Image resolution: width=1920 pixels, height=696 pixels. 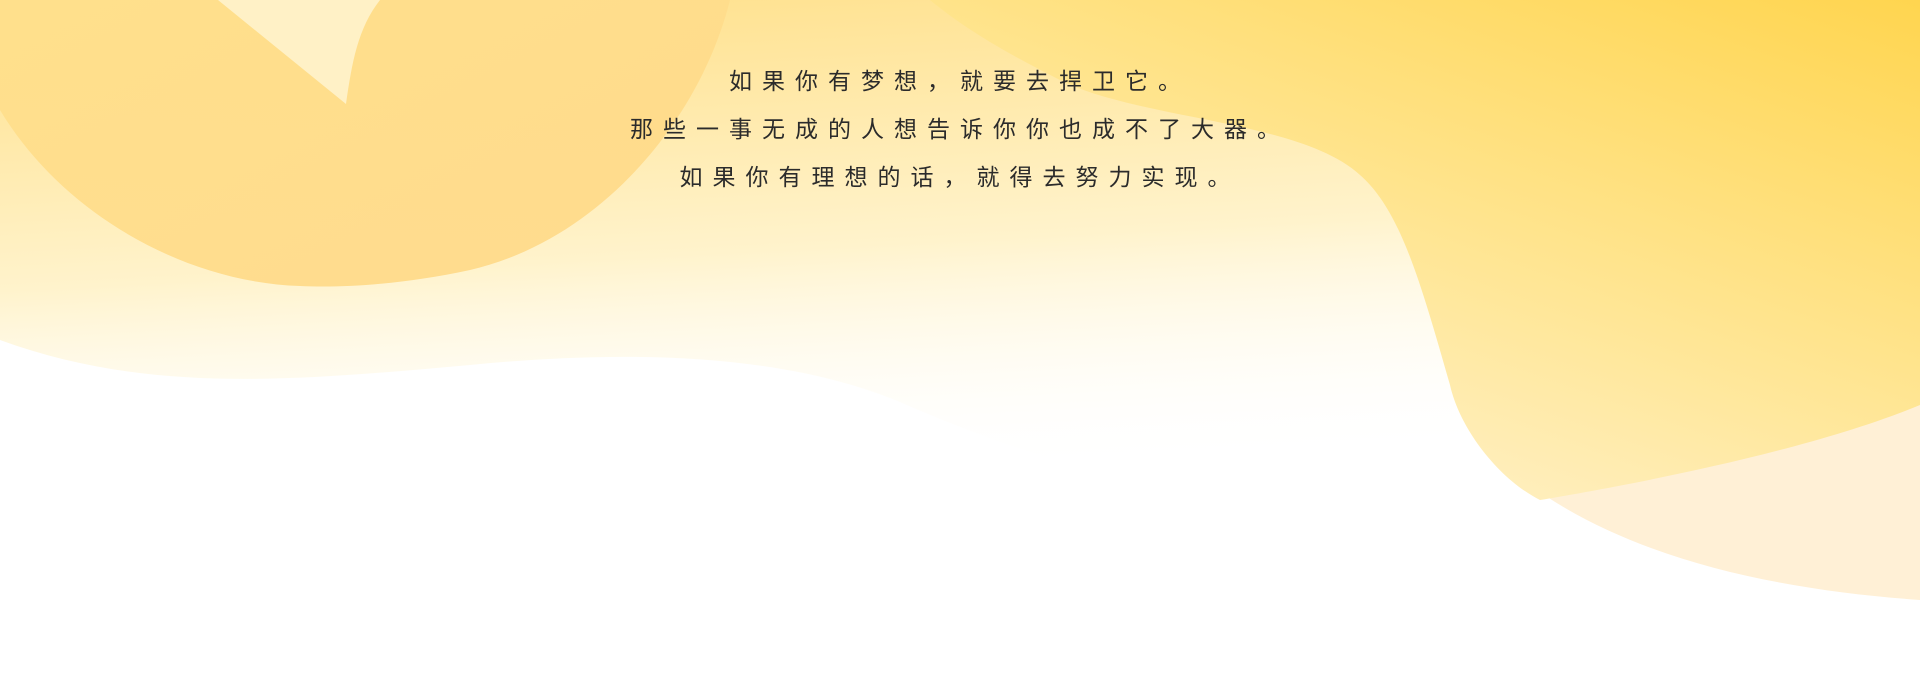 What do you see at coordinates (960, 178) in the screenshot?
I see `quote-line-3: 如果你有理想的话，就得去努力实现。` at bounding box center [960, 178].